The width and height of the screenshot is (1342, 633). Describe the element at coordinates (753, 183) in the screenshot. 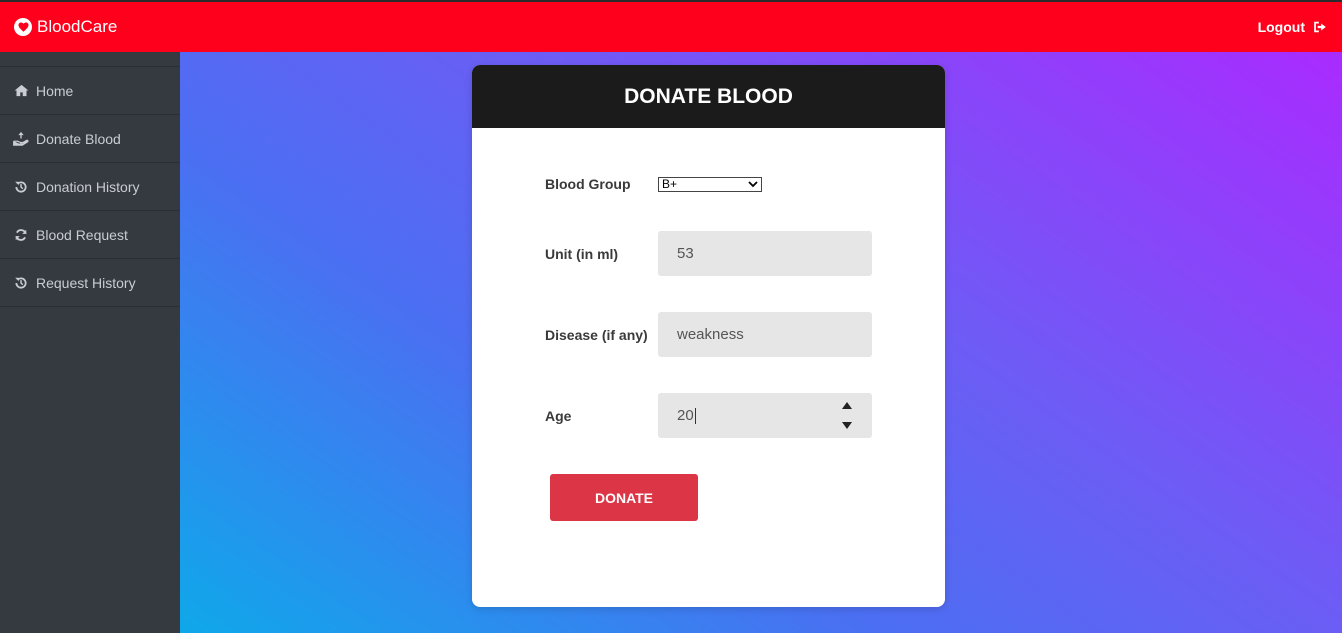

I see `chevron-down-icon` at that location.